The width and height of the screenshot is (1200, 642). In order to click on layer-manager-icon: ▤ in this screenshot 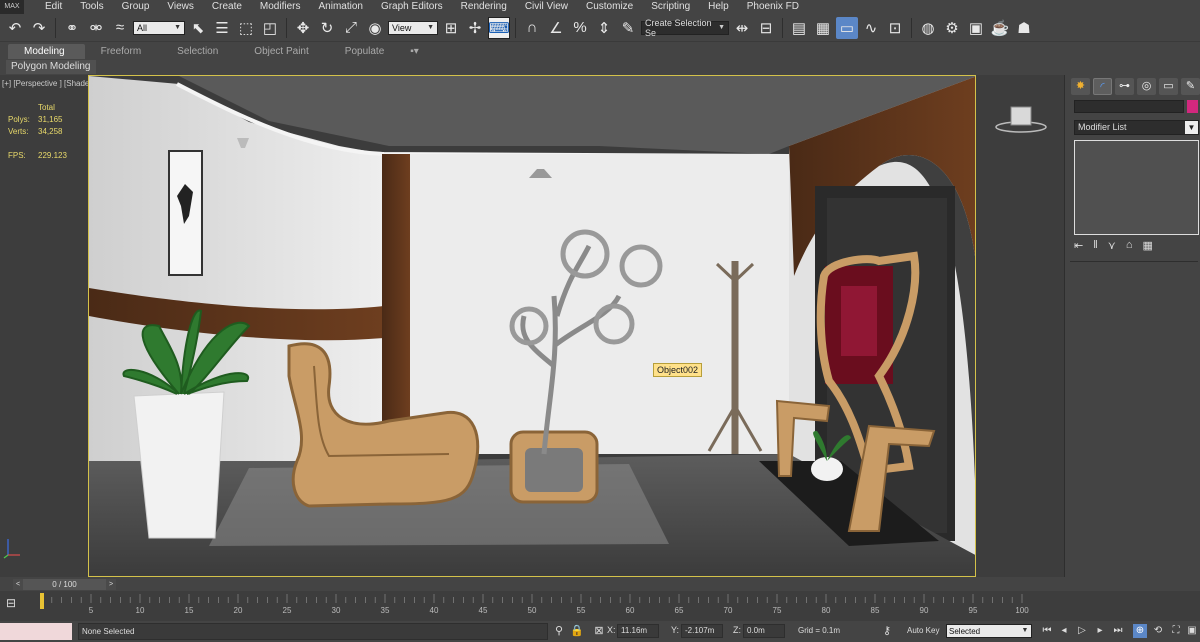, I will do `click(799, 28)`.